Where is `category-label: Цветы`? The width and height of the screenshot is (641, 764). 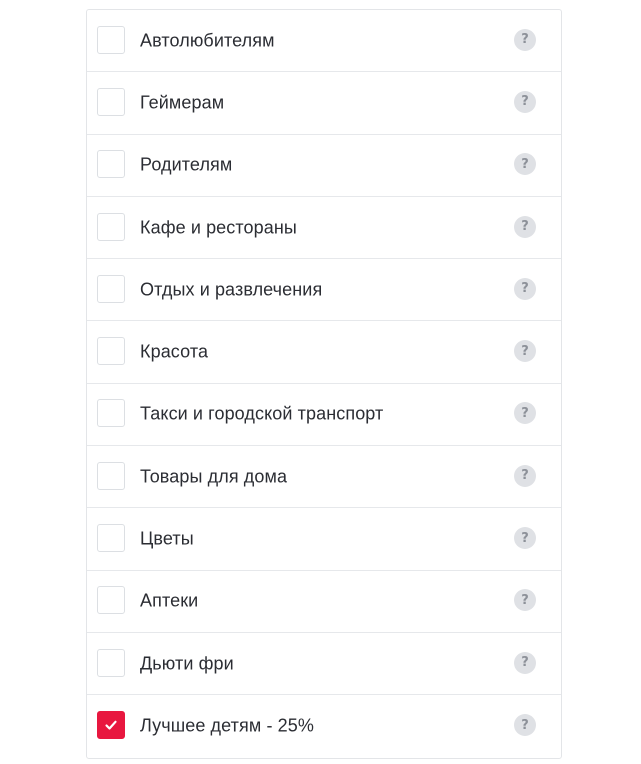 category-label: Цветы is located at coordinates (167, 538).